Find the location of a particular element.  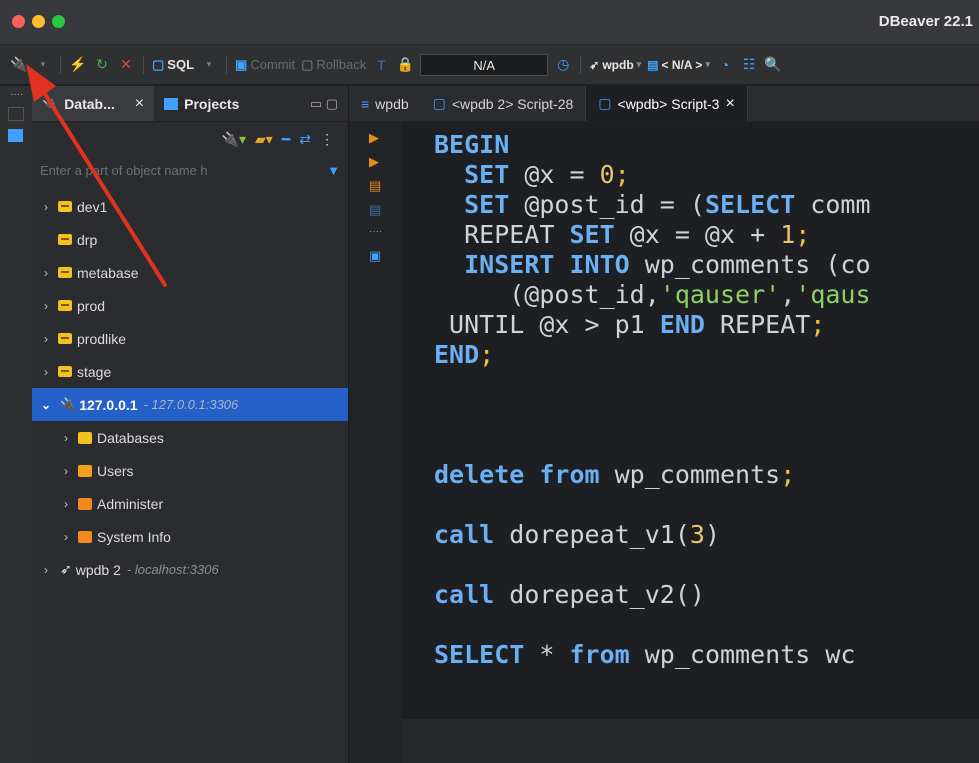

commit-button: ▣ Commit is located at coordinates (265, 65).